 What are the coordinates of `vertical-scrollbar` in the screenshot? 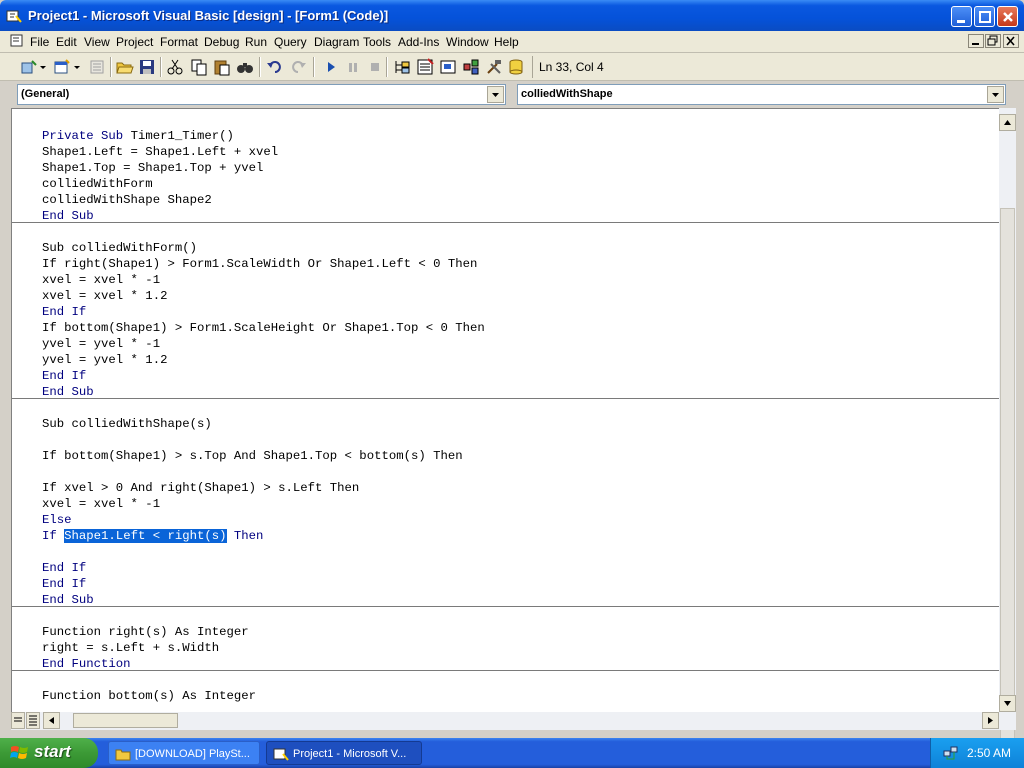 It's located at (1007, 438).